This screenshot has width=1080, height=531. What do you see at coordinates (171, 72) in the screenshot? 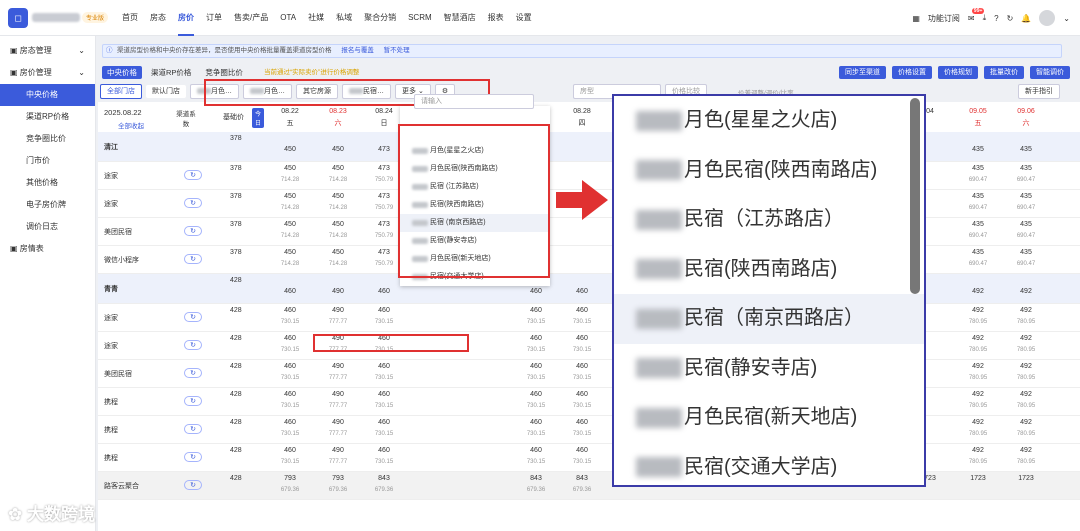
I see `tab: 渠道RP价格` at bounding box center [171, 72].